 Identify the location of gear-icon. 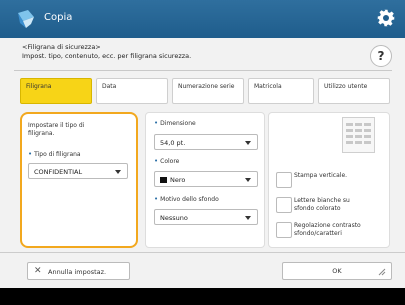
(386, 18).